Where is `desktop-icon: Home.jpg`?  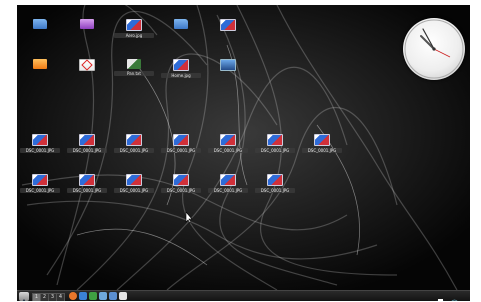 desktop-icon: Home.jpg is located at coordinates (181, 74).